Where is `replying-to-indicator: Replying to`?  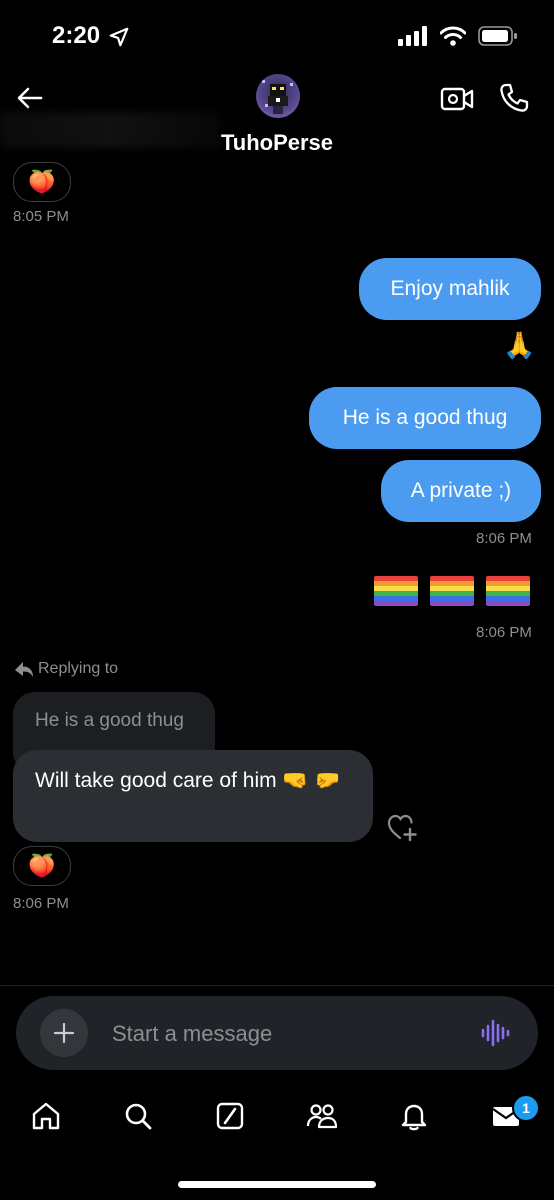 replying-to-indicator: Replying to is located at coordinates (66, 669).